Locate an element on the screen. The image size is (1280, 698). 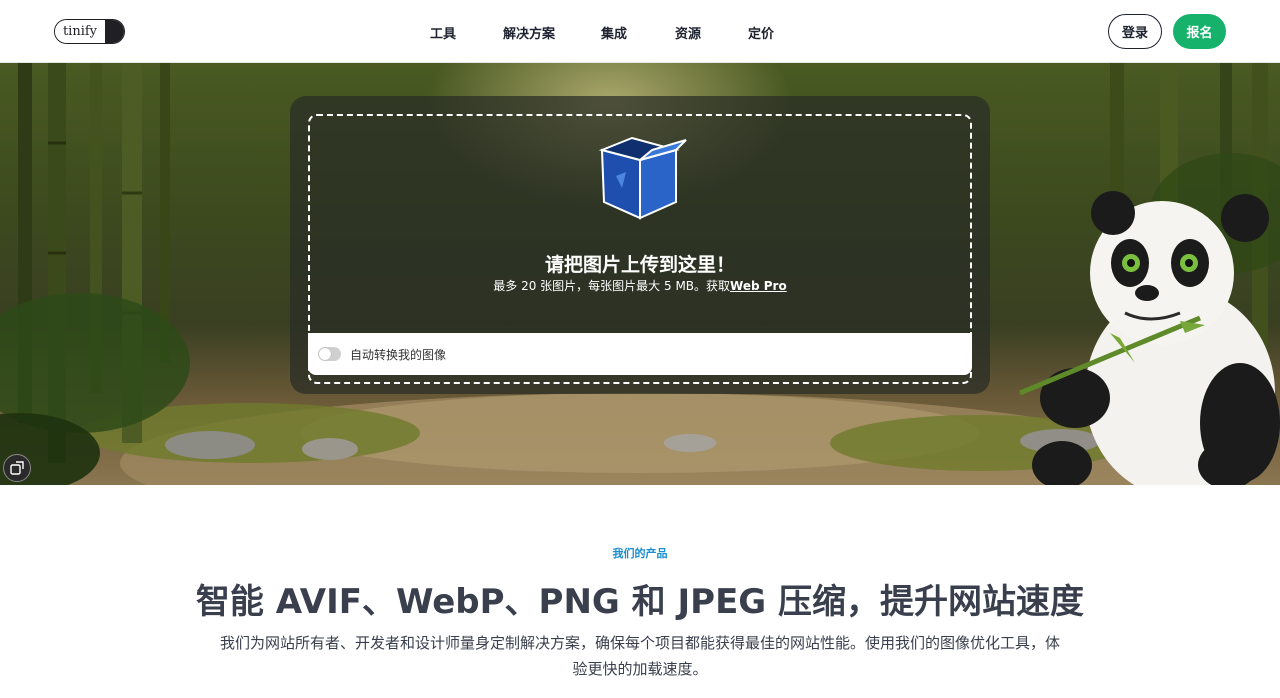
nav-integrations: 集成 is located at coordinates (614, 32).